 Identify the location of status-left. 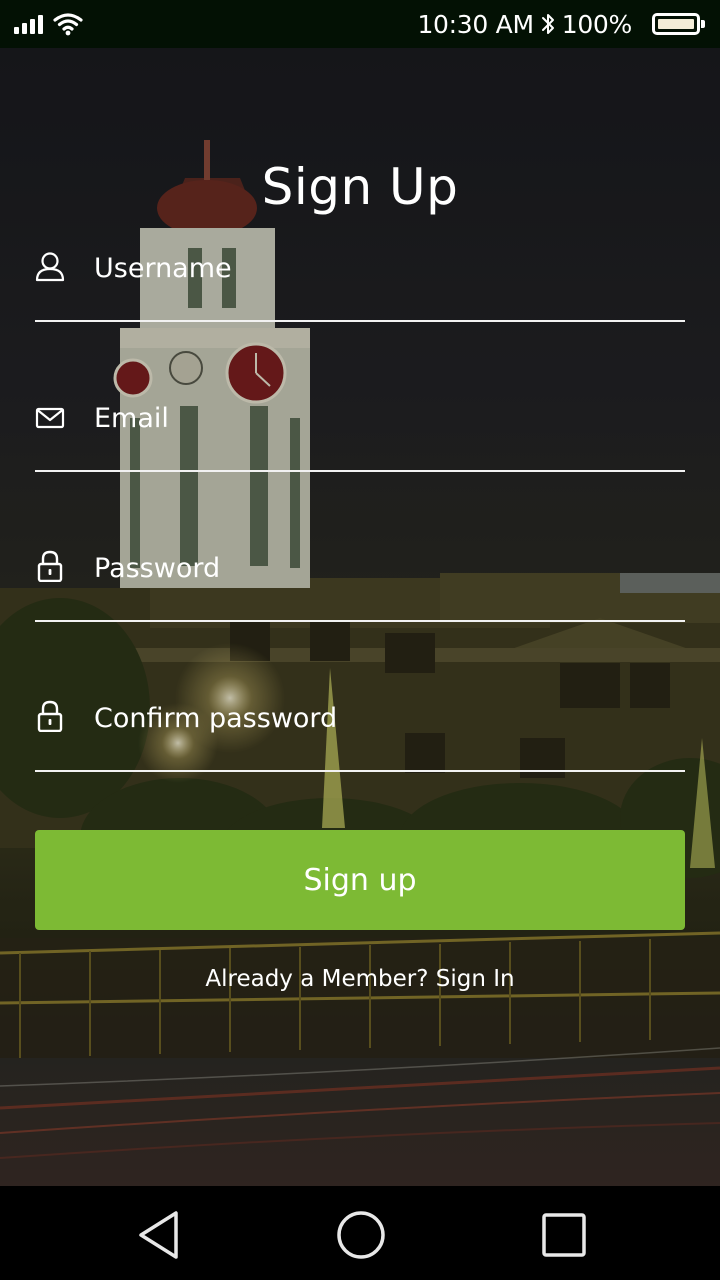
(48, 24).